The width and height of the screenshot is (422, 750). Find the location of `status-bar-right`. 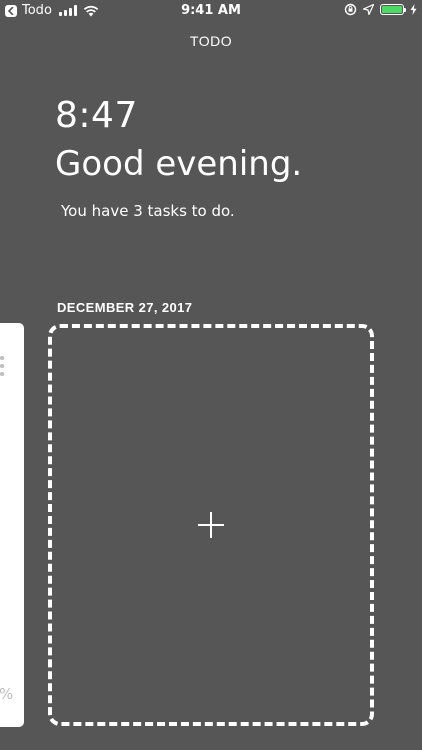

status-bar-right is located at coordinates (380, 9).